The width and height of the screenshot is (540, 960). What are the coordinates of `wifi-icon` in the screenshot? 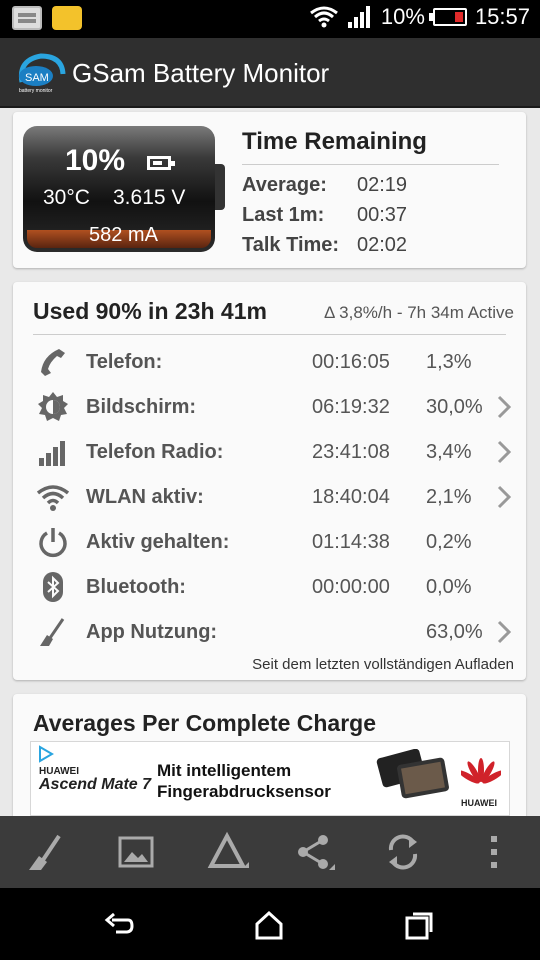 It's located at (53, 498).